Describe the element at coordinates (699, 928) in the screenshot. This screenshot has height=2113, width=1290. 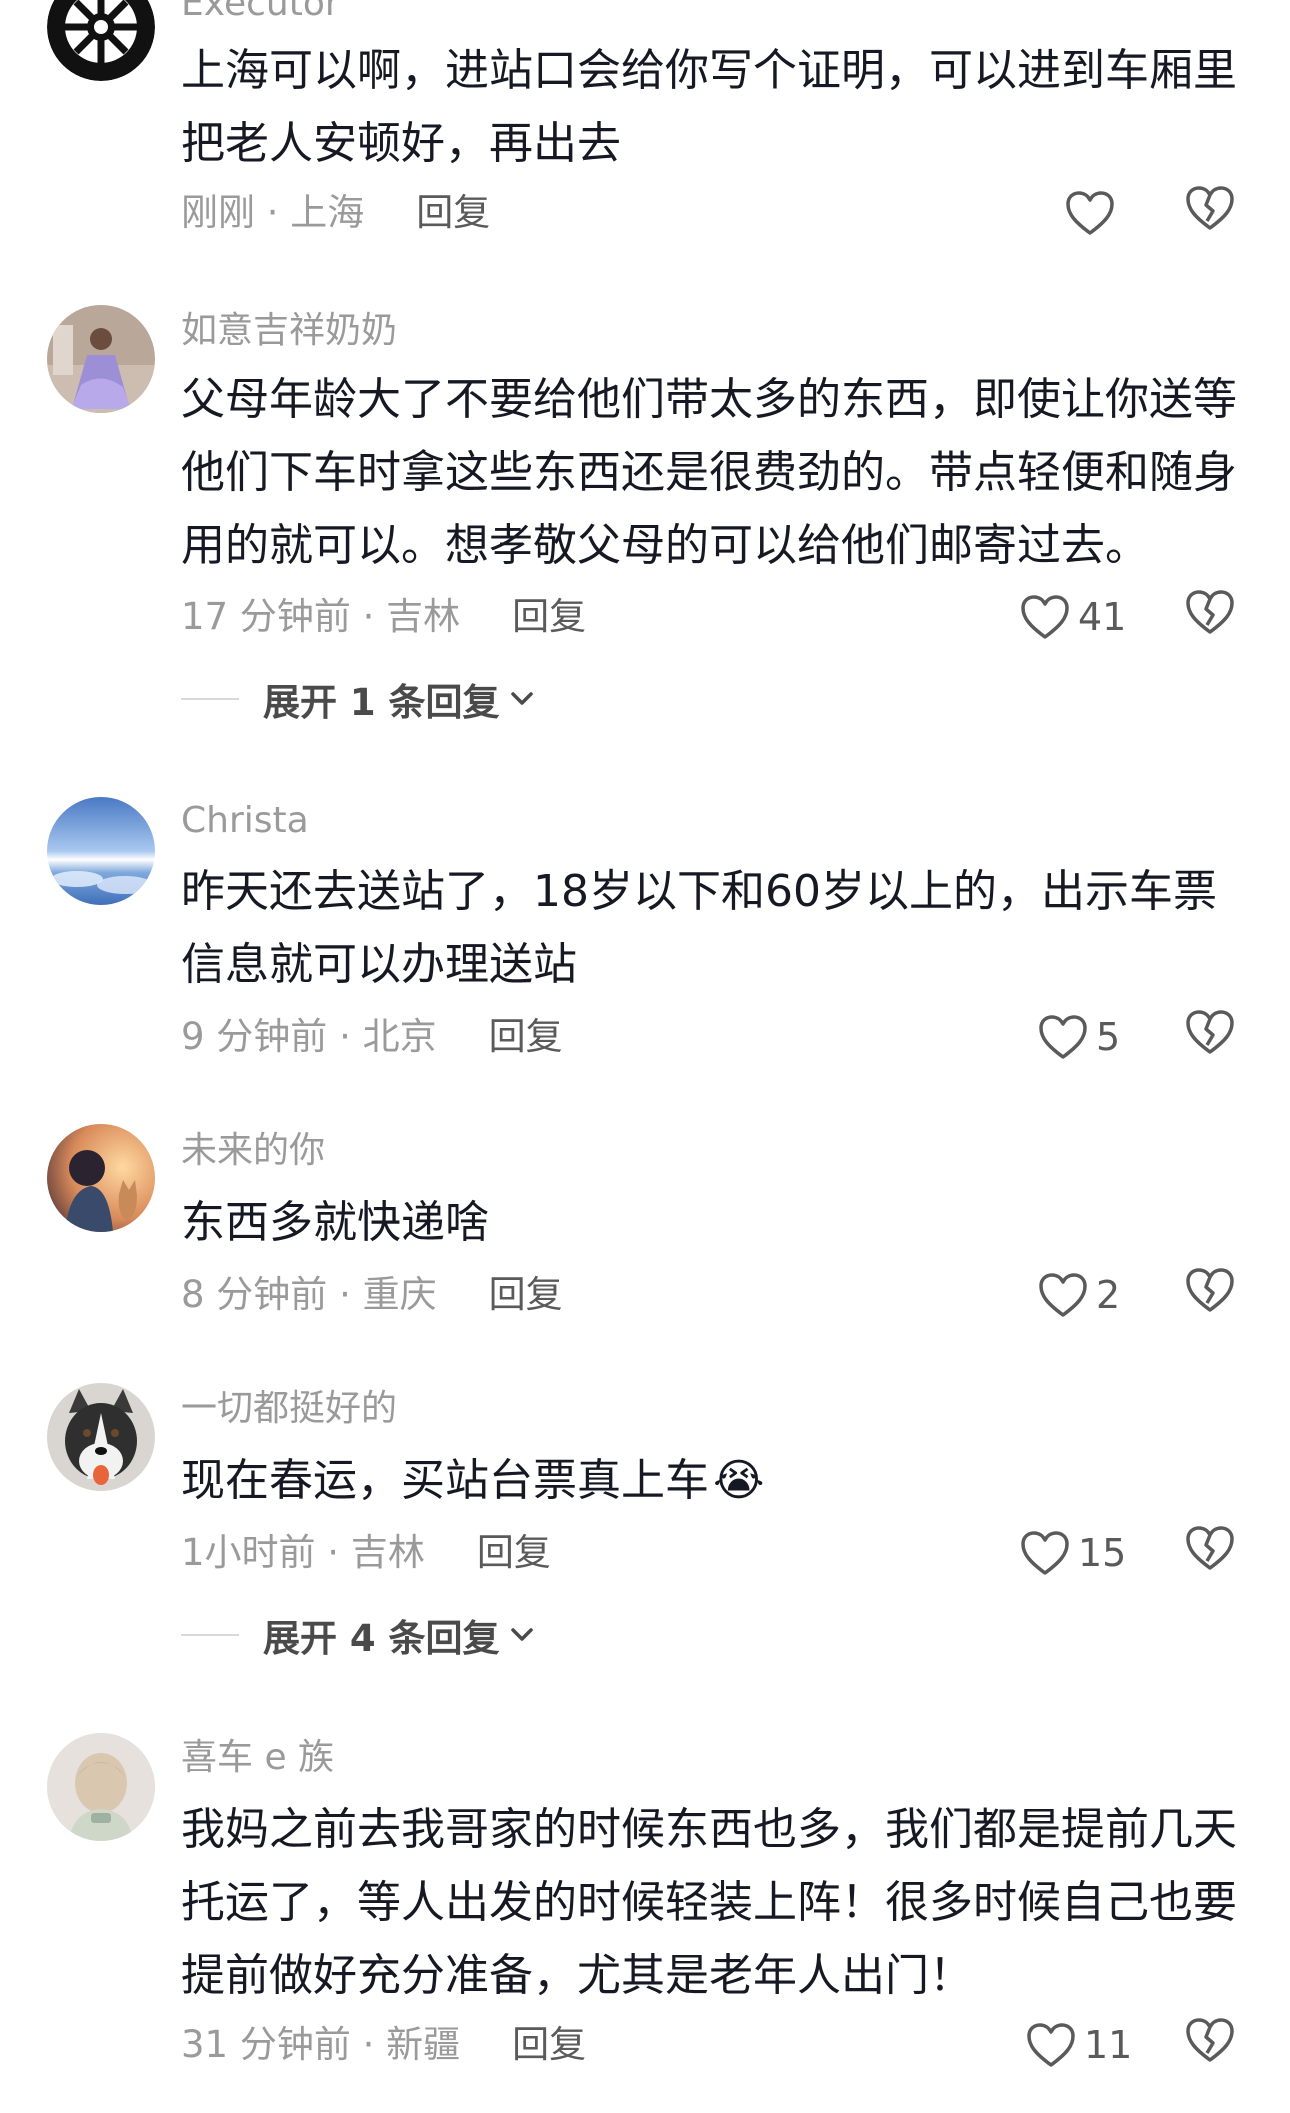
I see `comment-text: 昨天还去送站了，18岁以下和60岁以上的，出示车票信息就可以办理送站` at that location.